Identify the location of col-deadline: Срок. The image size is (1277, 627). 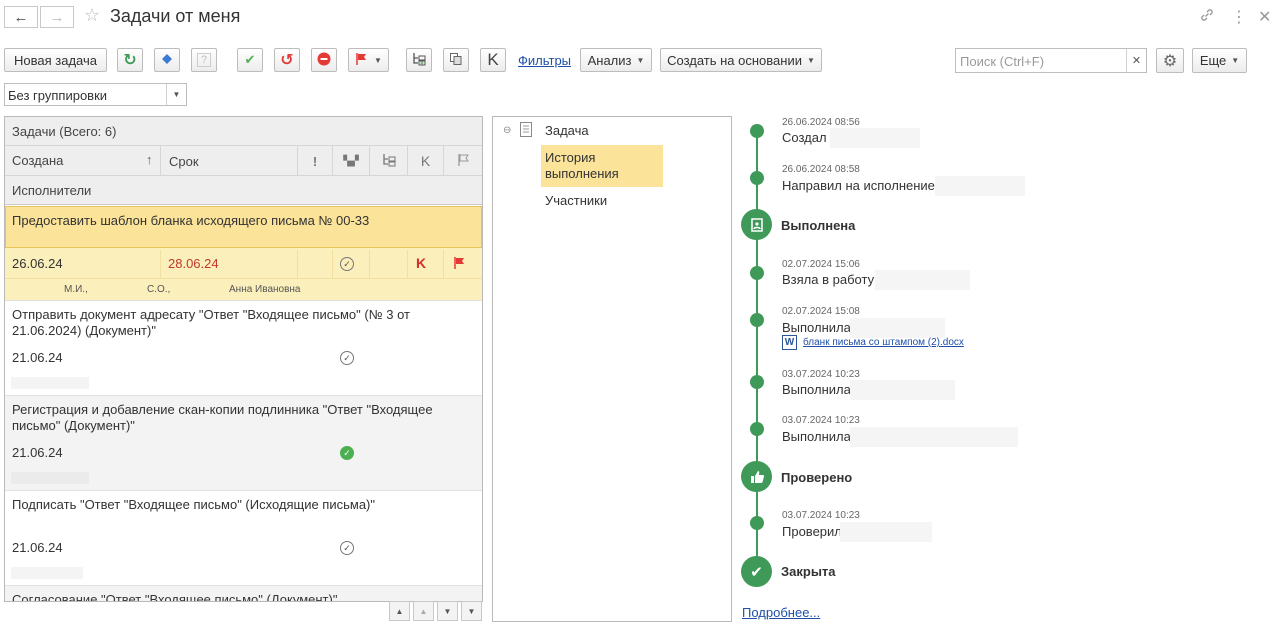
(228, 161).